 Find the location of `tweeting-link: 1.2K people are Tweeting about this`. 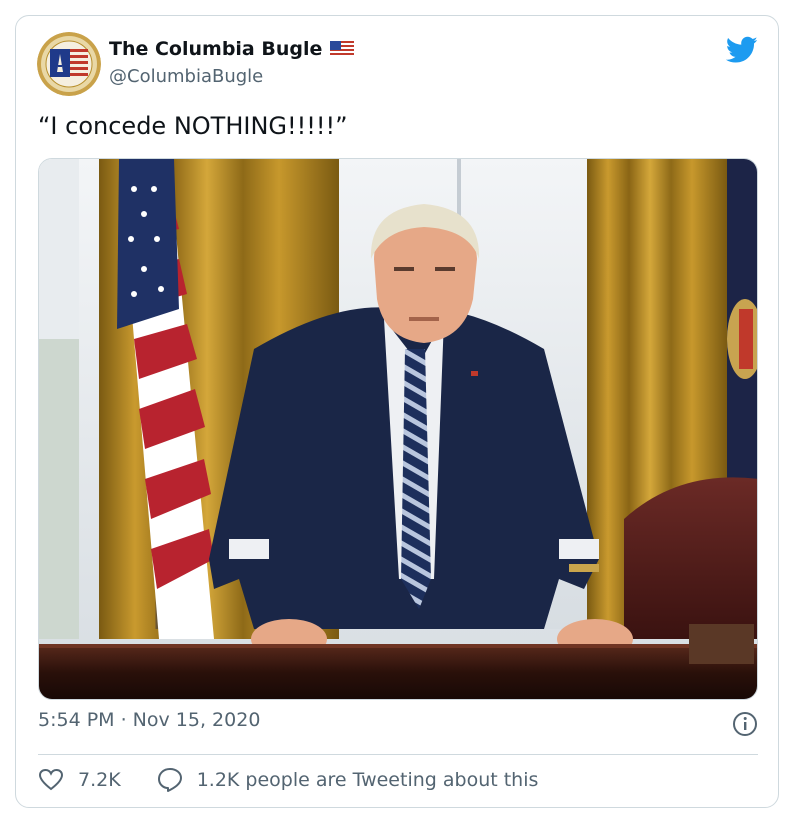

tweeting-link: 1.2K people are Tweeting about this is located at coordinates (348, 780).